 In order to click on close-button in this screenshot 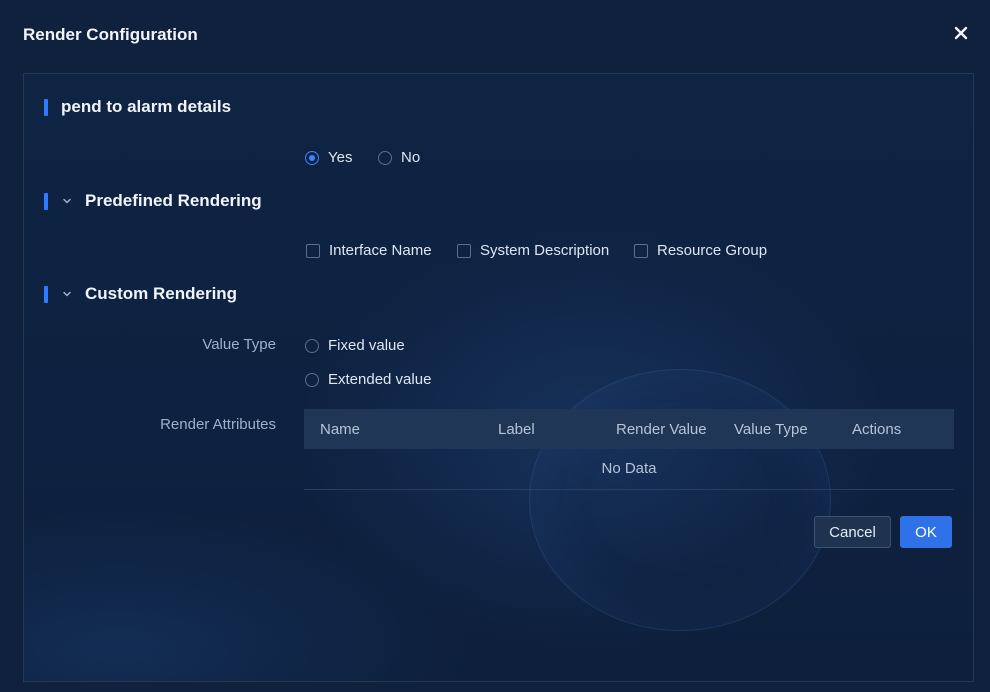, I will do `click(961, 33)`.